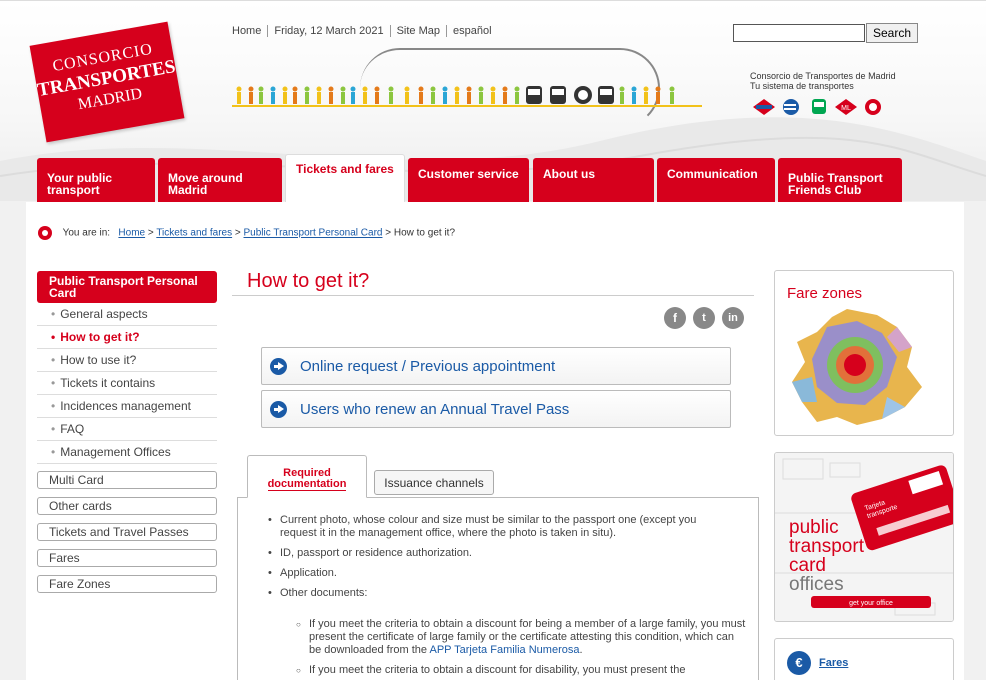 This screenshot has width=986, height=680. Describe the element at coordinates (127, 287) in the screenshot. I see `sidebar-section-header: Public Transport Personal Card` at that location.